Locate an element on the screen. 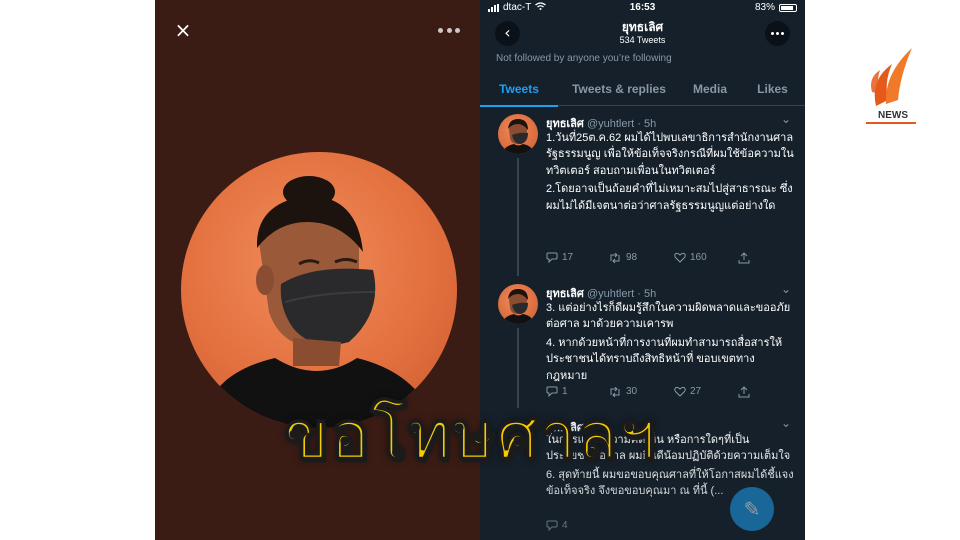 Image resolution: width=960 pixels, height=540 pixels. logo-underline is located at coordinates (891, 123).